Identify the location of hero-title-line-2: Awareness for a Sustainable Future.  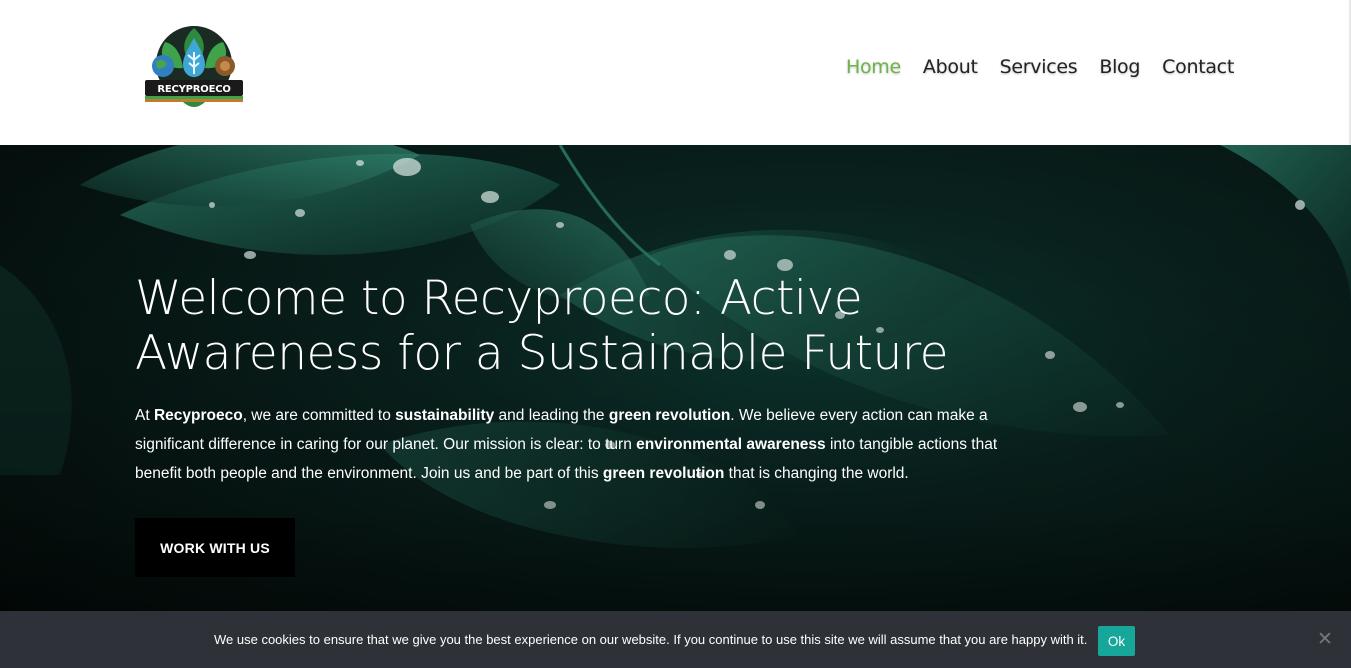
(542, 353).